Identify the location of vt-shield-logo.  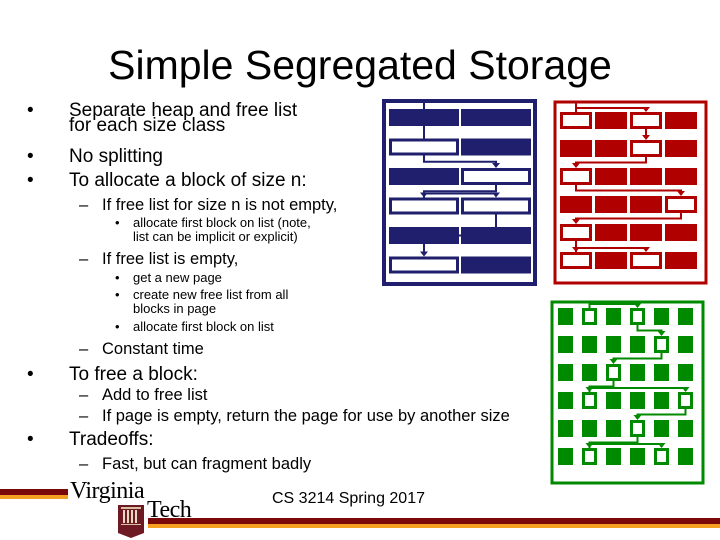
(131, 521).